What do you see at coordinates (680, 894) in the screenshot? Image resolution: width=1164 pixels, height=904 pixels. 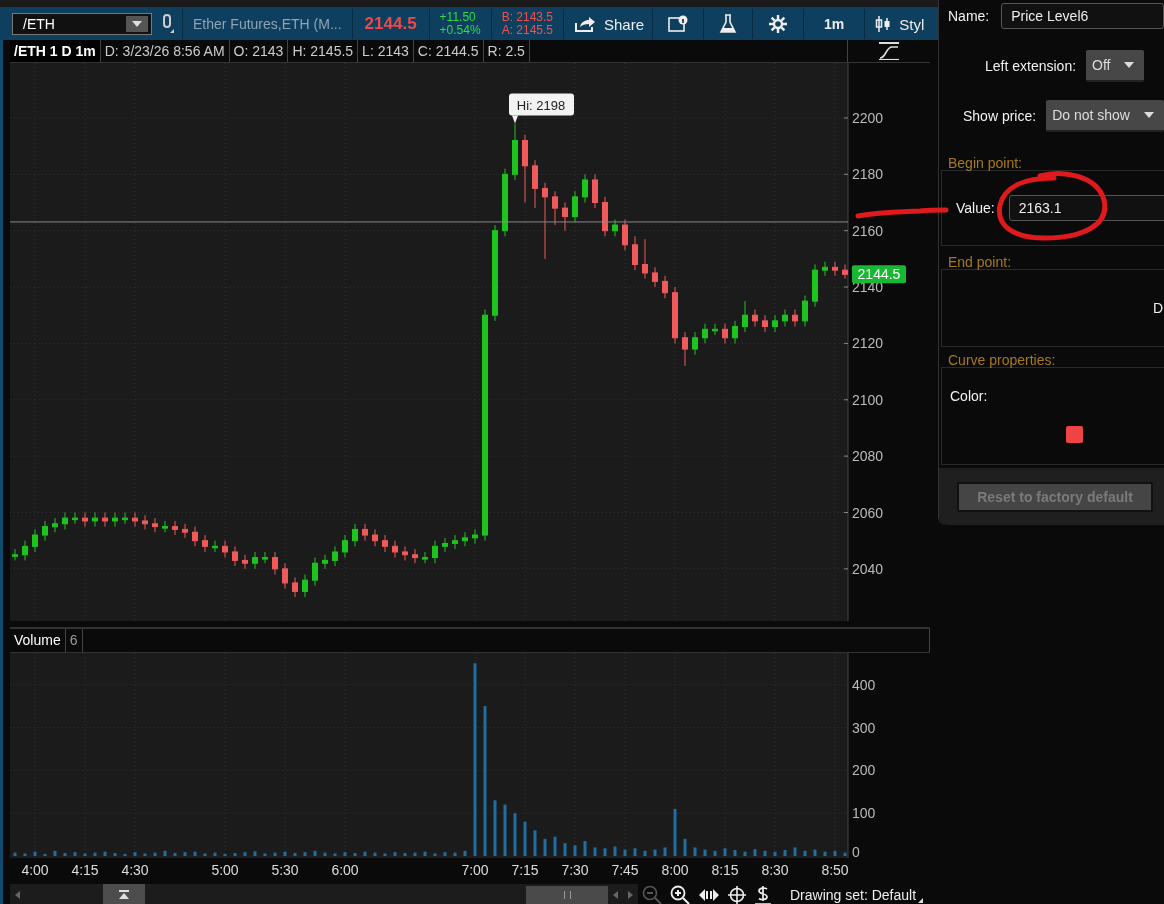 I see `zoom-in-icon` at bounding box center [680, 894].